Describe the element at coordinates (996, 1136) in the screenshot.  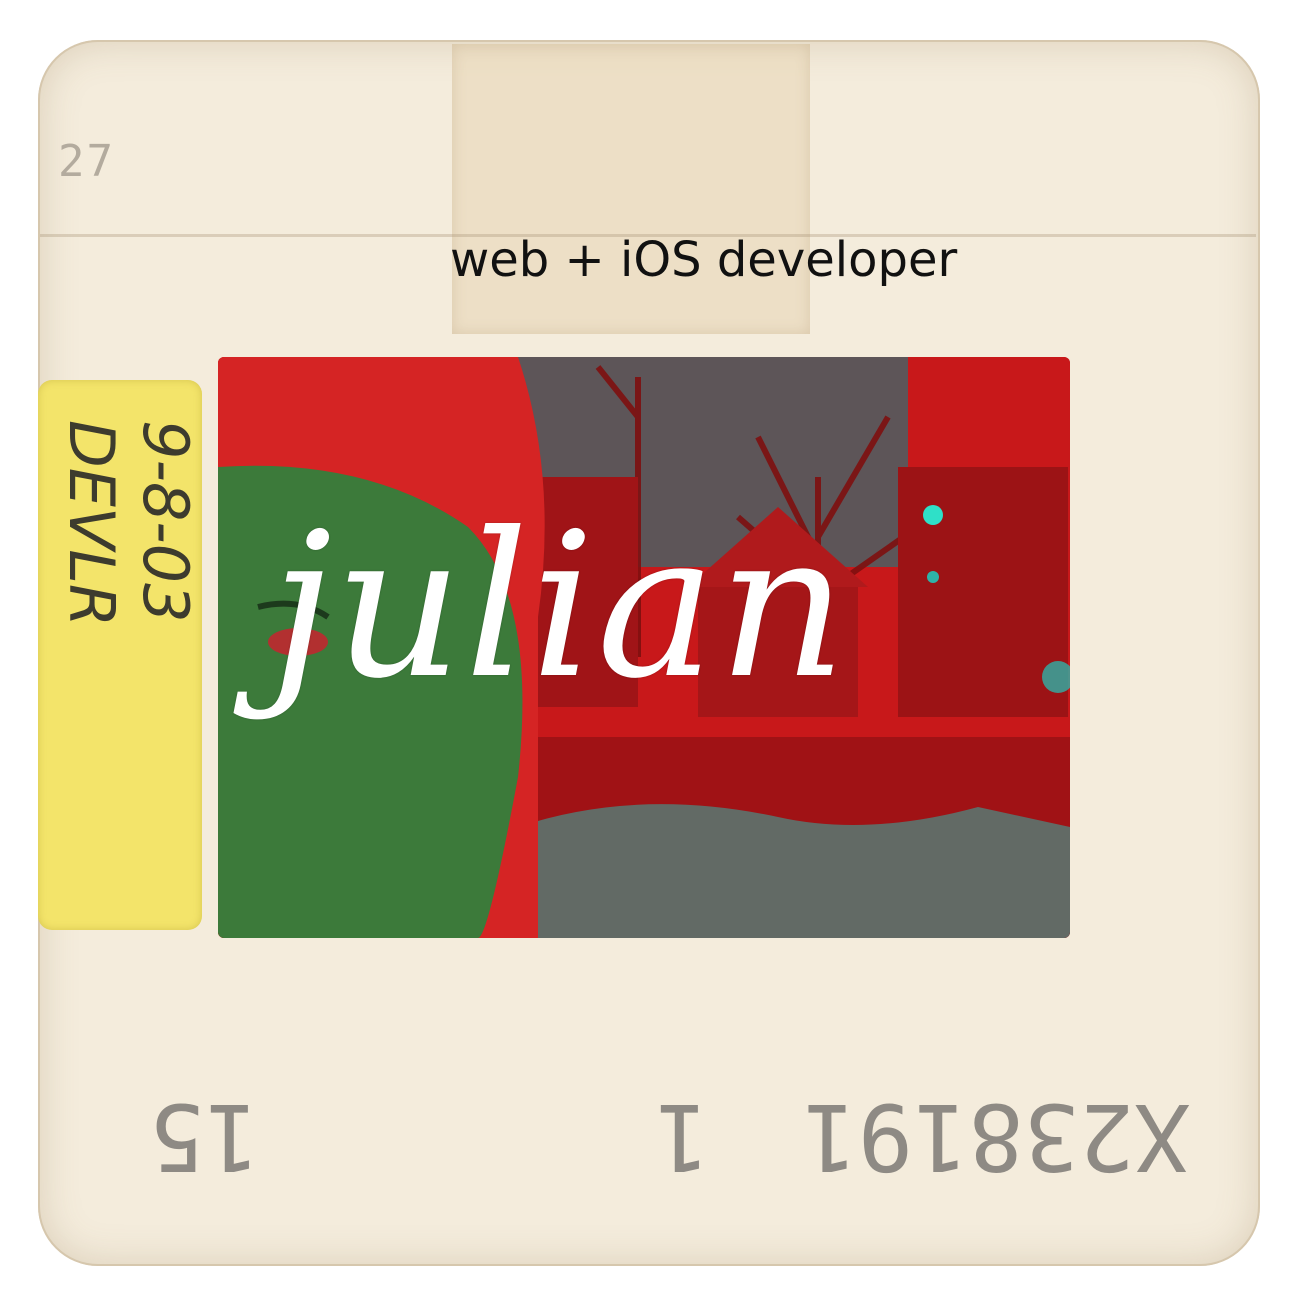
I see `bottom-code: X238191` at that location.